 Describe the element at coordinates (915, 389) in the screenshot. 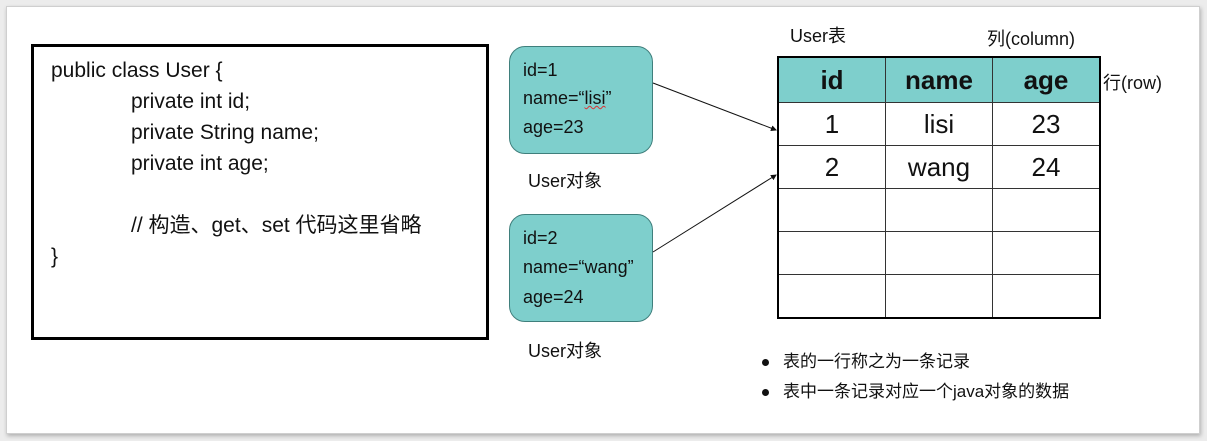

I see `bullet-item-2: 表中一条记录对应一个java对象的数据` at that location.